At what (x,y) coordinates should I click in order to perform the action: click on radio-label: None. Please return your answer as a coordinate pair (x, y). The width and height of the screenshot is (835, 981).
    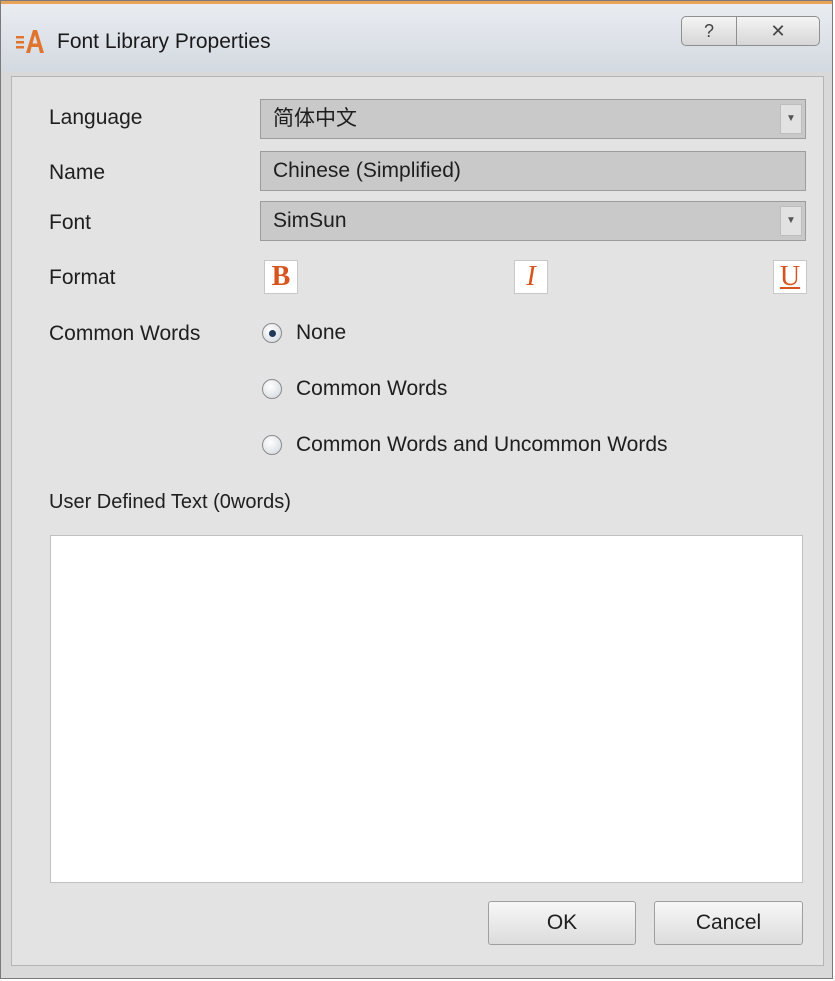
    Looking at the image, I should click on (321, 332).